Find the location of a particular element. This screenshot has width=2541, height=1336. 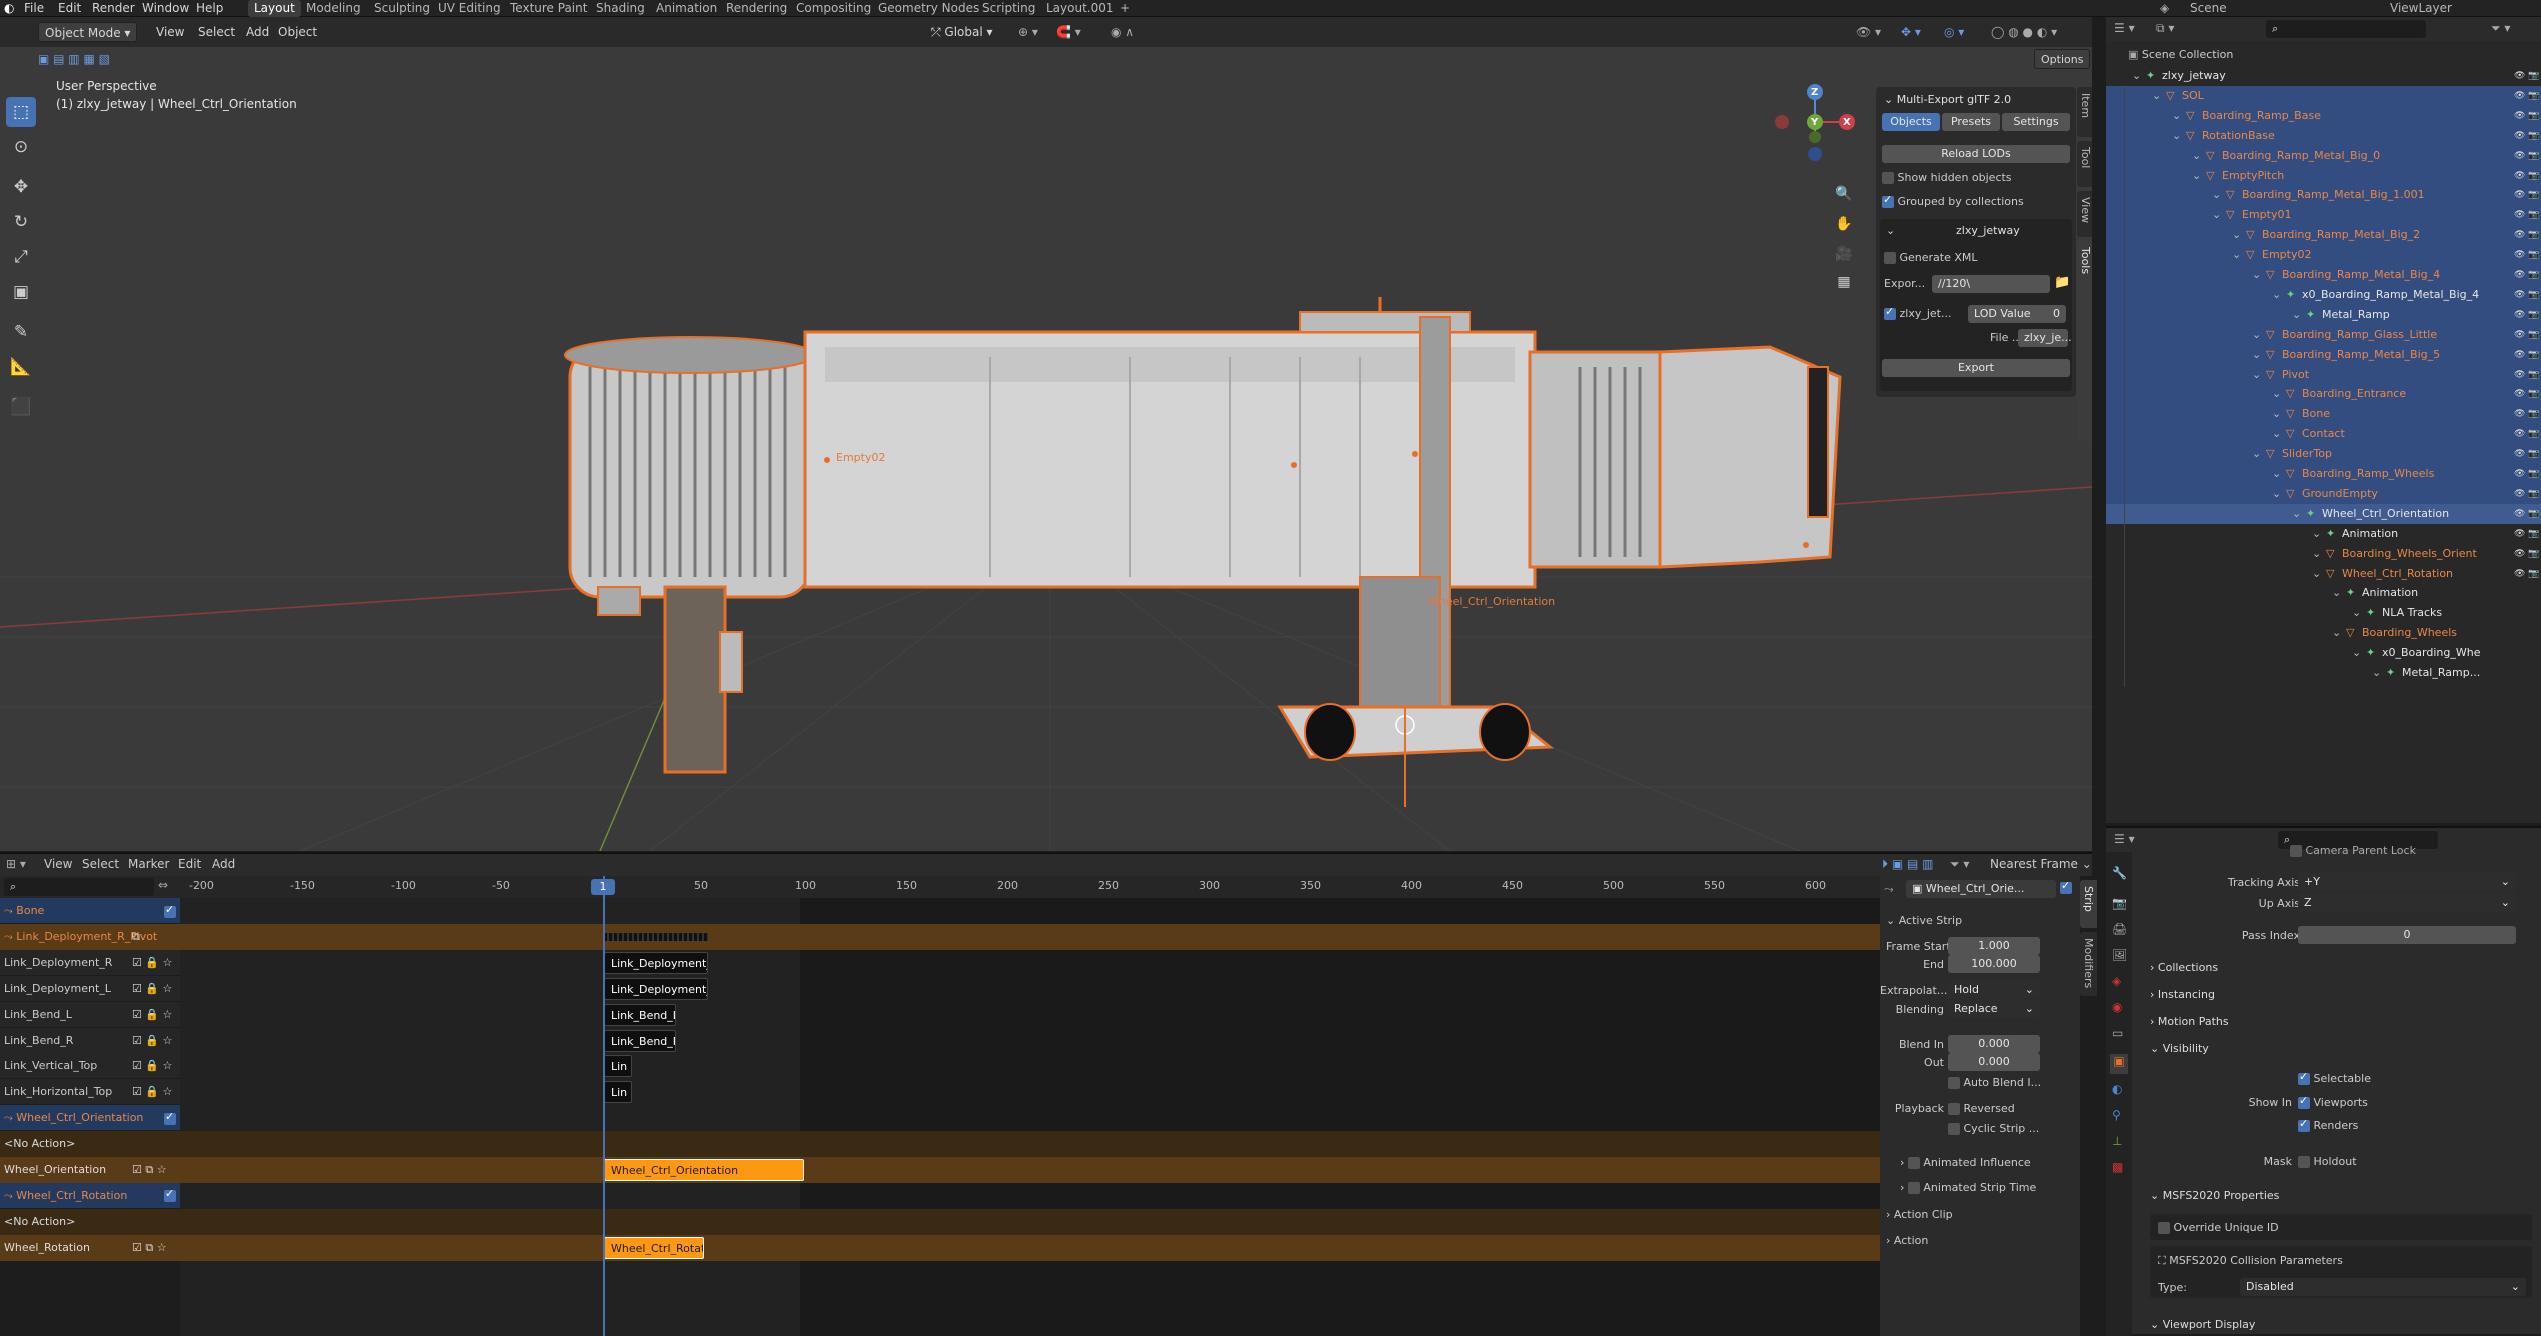

props-editor-type-icon: ☰ ▾ is located at coordinates (2124, 839).